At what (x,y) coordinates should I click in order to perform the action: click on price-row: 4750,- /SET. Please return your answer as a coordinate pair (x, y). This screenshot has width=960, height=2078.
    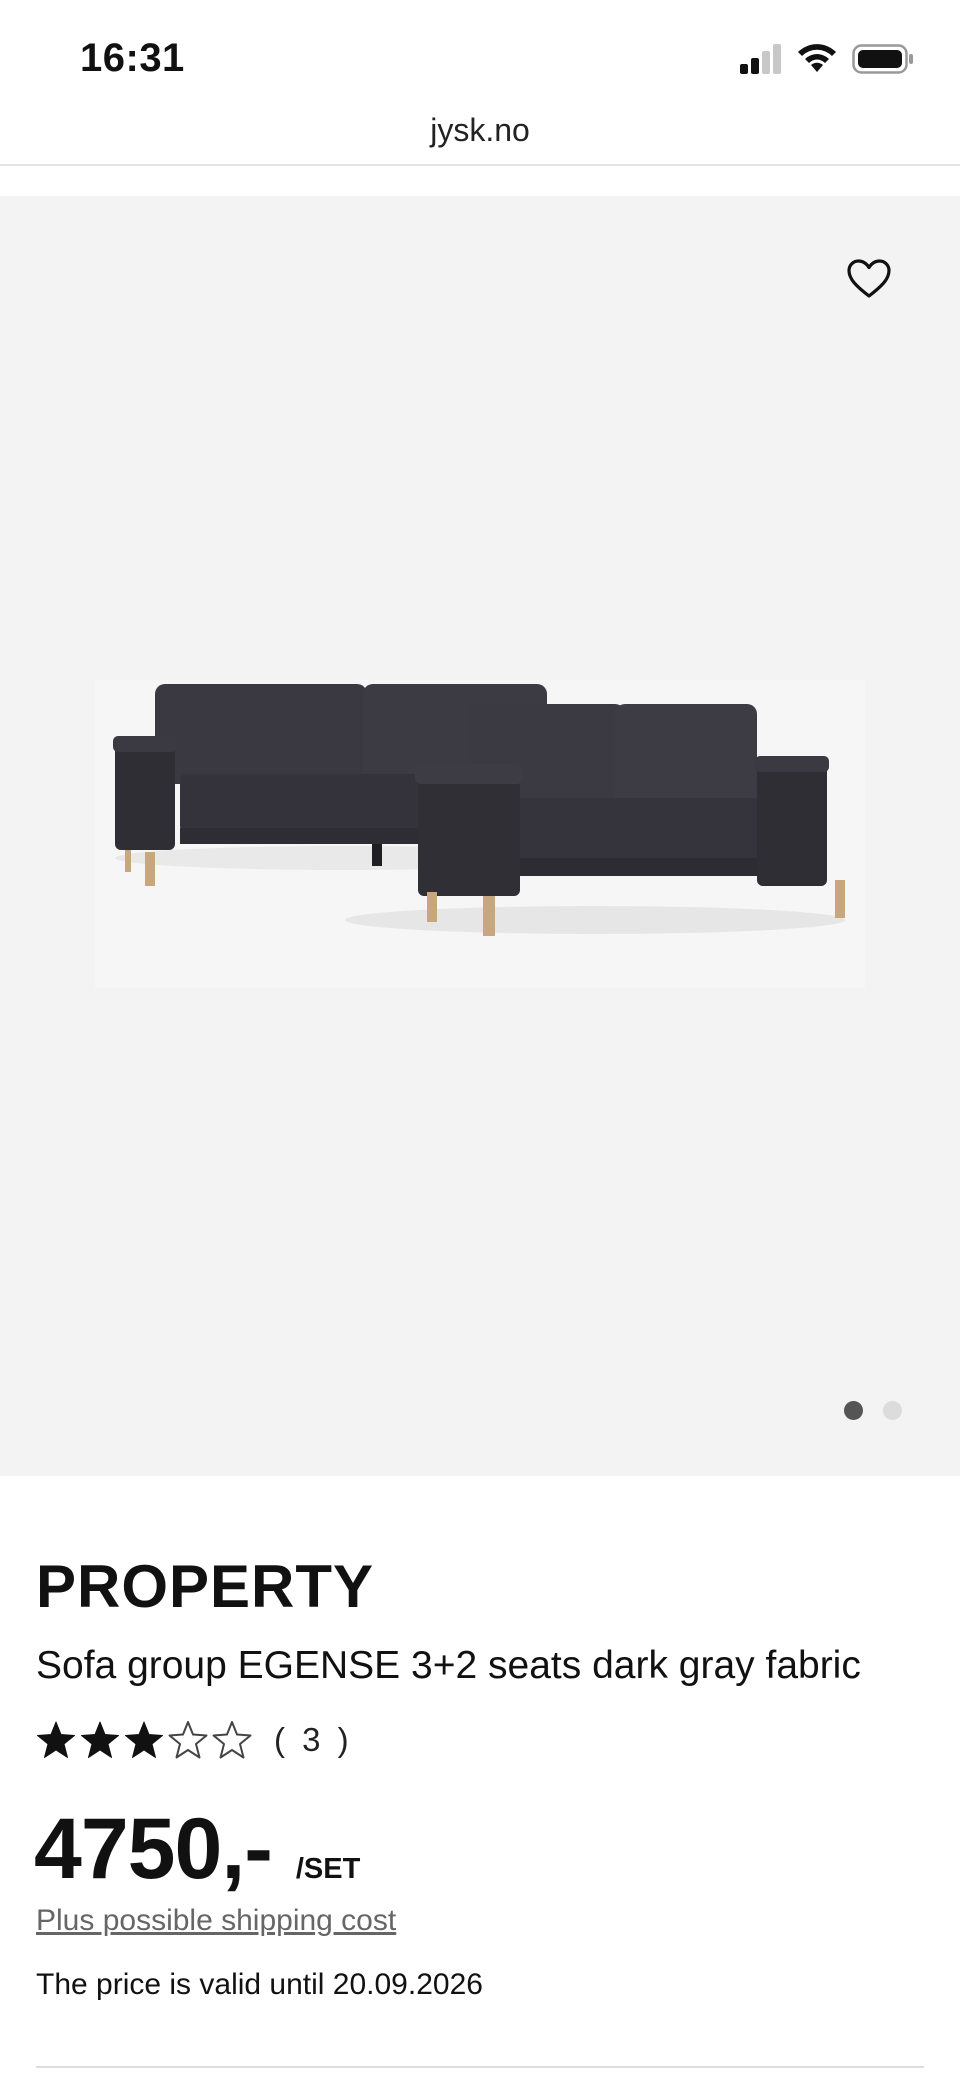
    Looking at the image, I should click on (197, 1849).